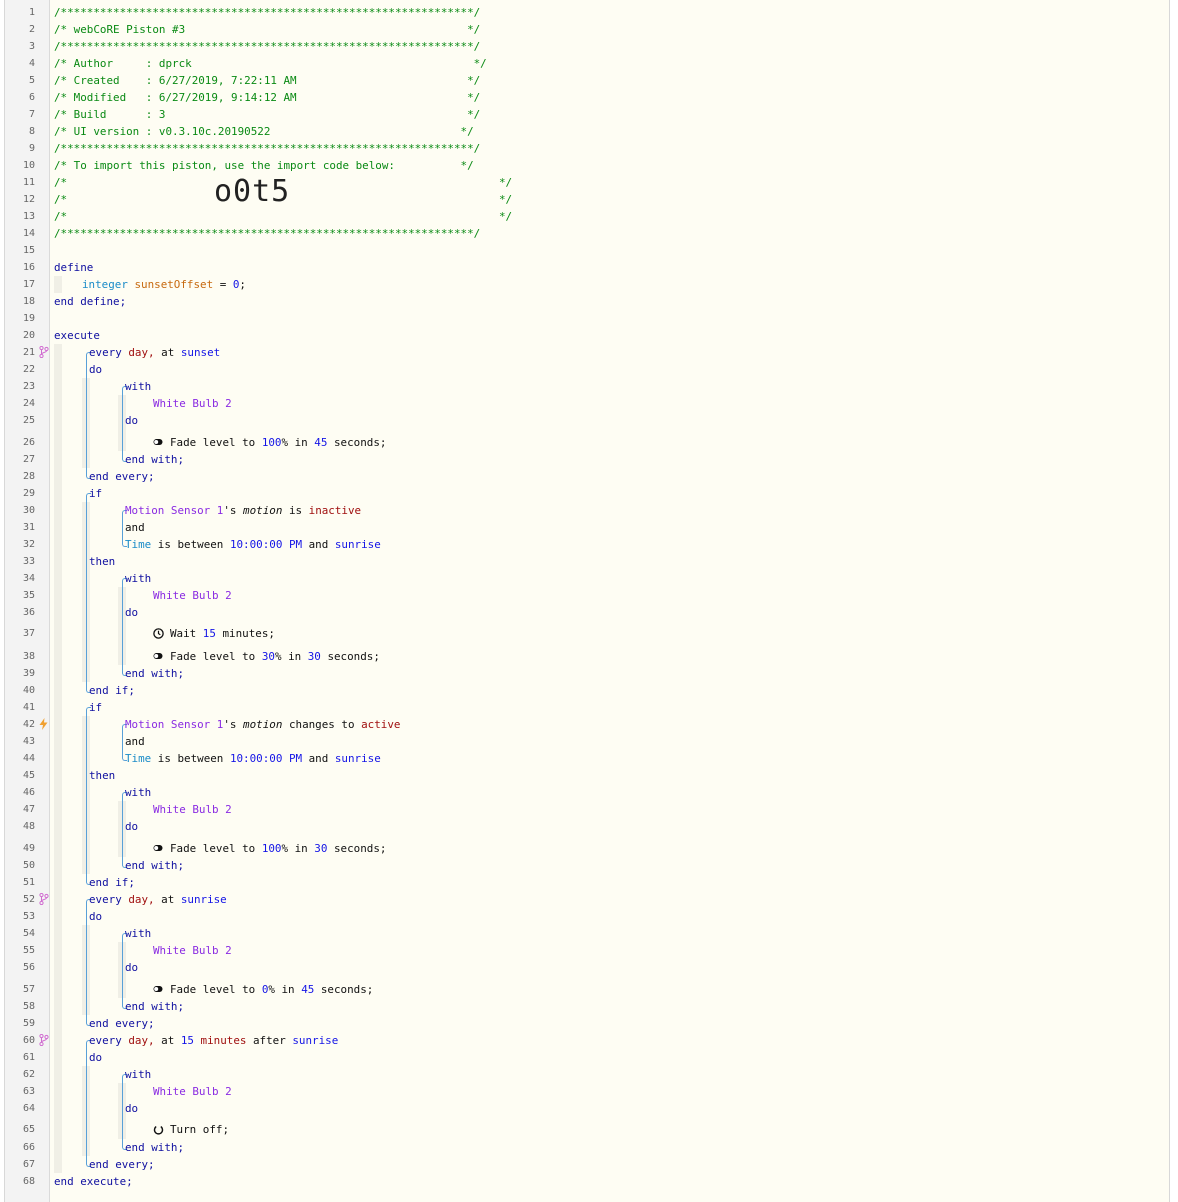 The width and height of the screenshot is (1178, 1202). I want to click on code-line: 2 /* webCoRE Piston #3 */, so click(587, 29).